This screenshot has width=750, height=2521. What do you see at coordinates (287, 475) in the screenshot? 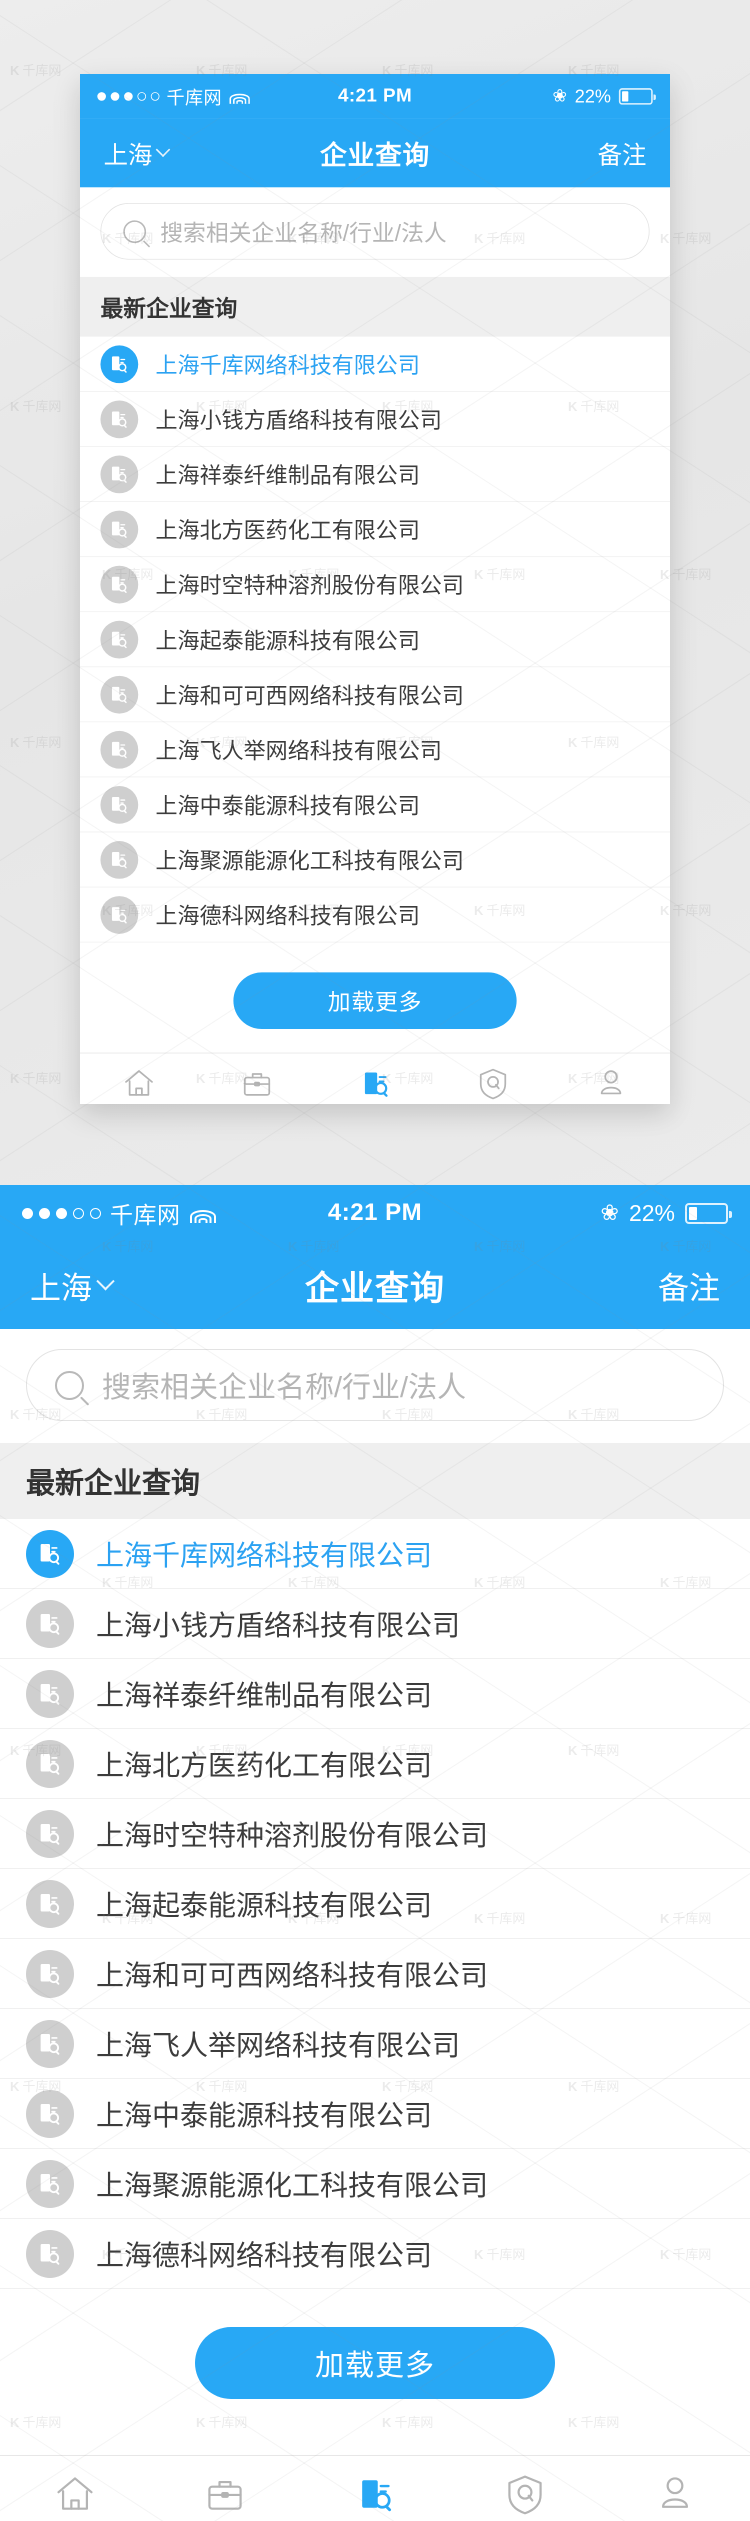
I see `company-name-label: 上海祥泰纤维制品有限公司` at bounding box center [287, 475].